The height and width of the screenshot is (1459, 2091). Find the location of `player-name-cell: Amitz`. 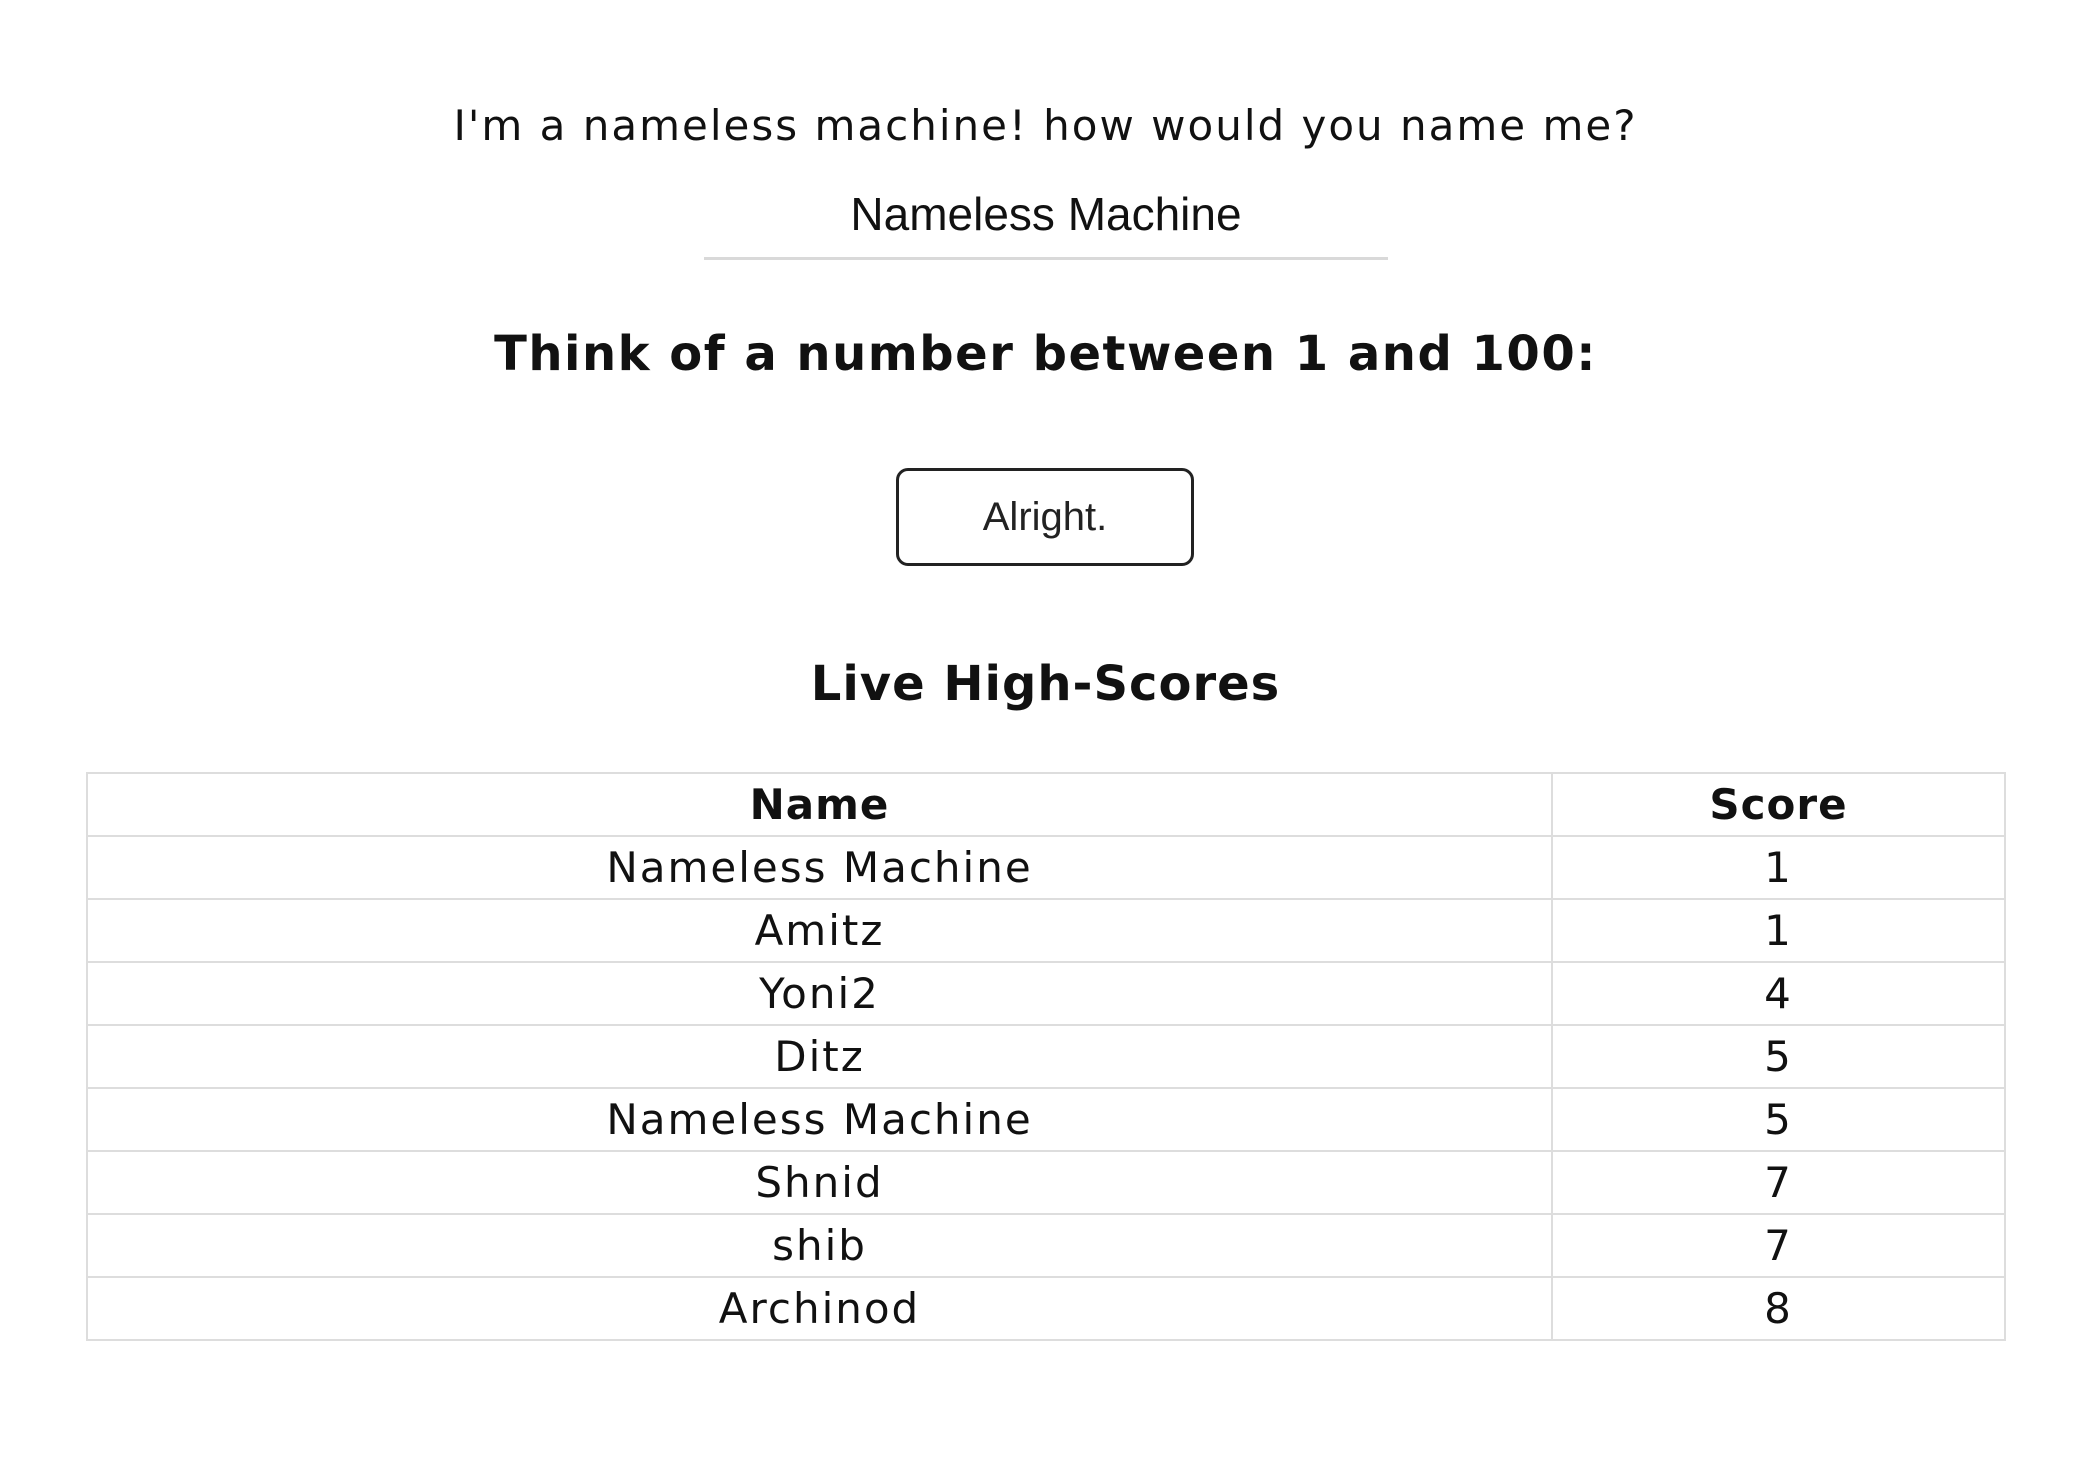

player-name-cell: Amitz is located at coordinates (819, 930).